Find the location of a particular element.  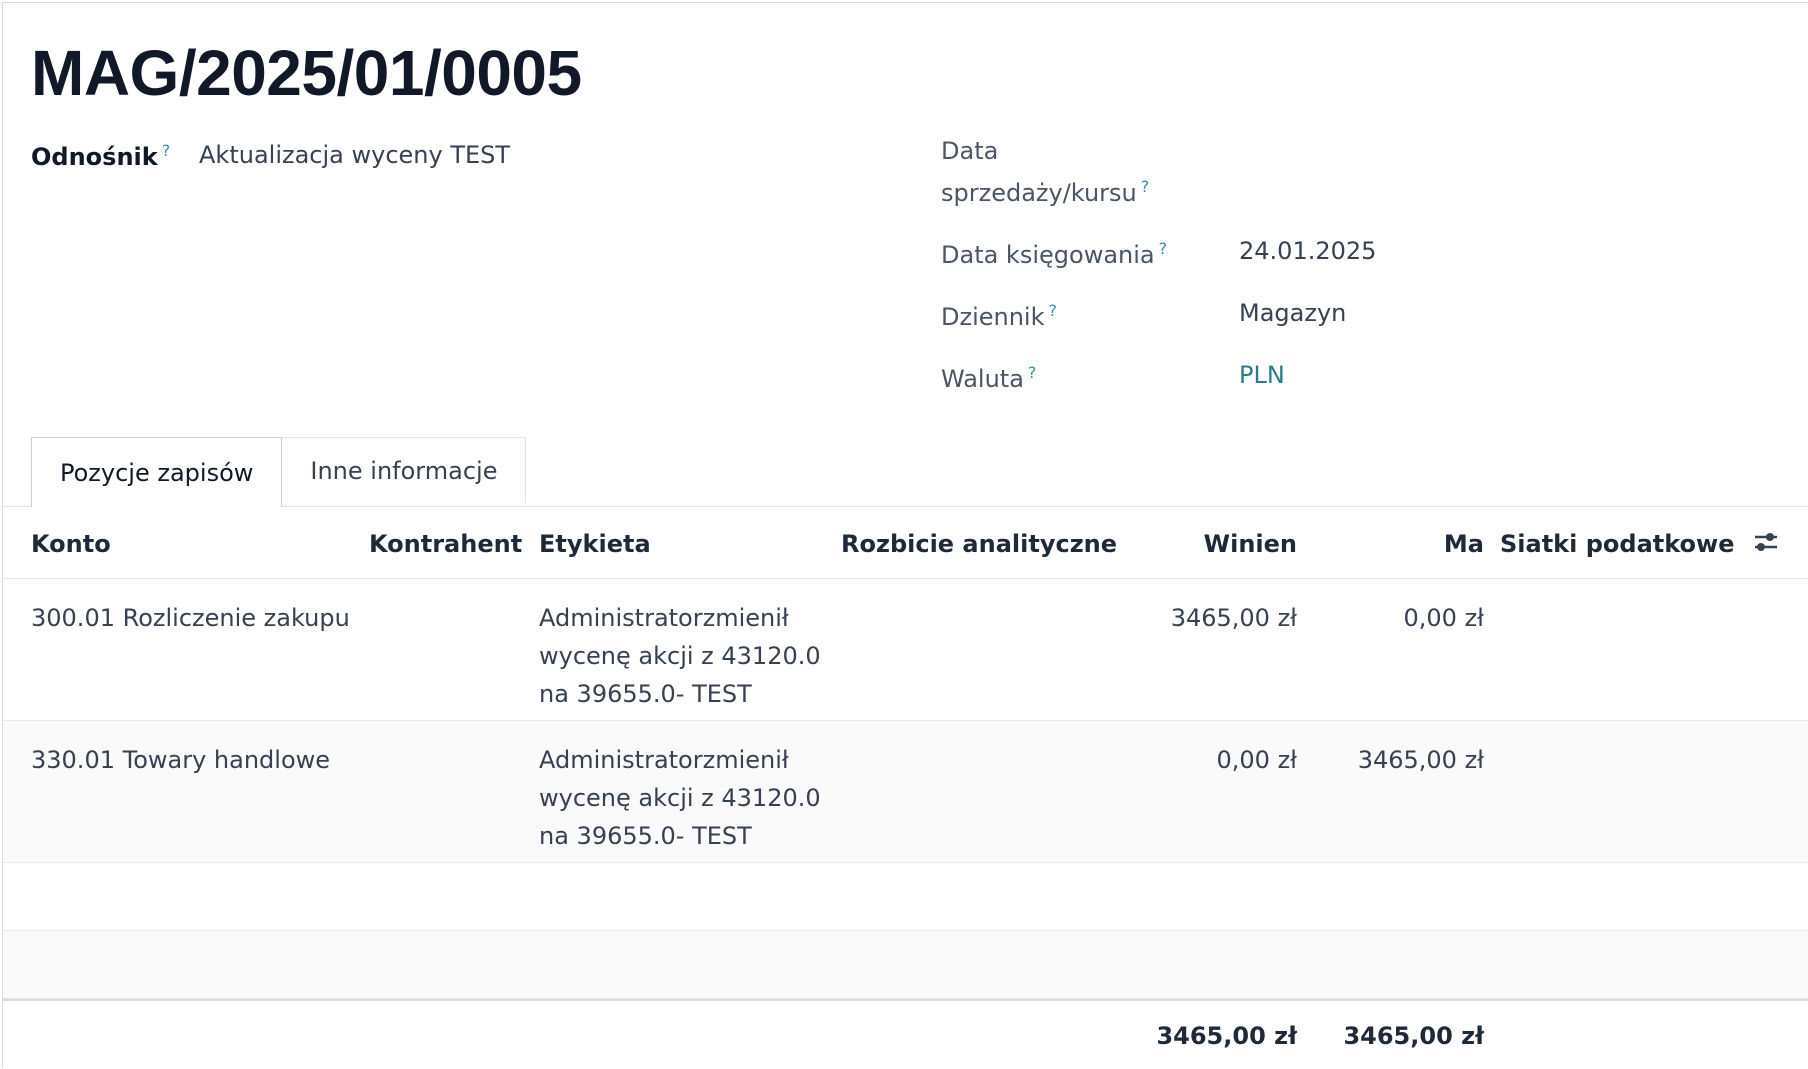

debit-cell: 0,00 zł is located at coordinates (1257, 760).